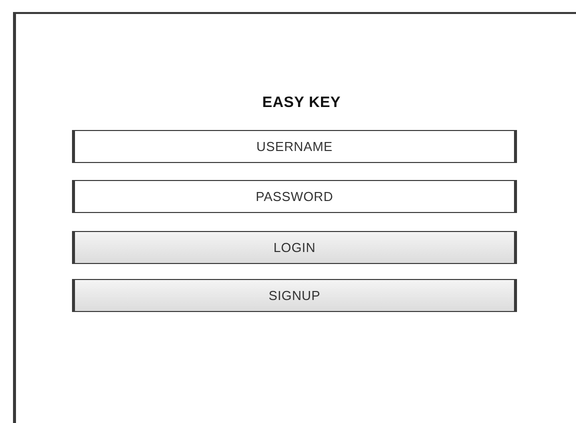  What do you see at coordinates (294, 295) in the screenshot?
I see `form-button: SIGNUP` at bounding box center [294, 295].